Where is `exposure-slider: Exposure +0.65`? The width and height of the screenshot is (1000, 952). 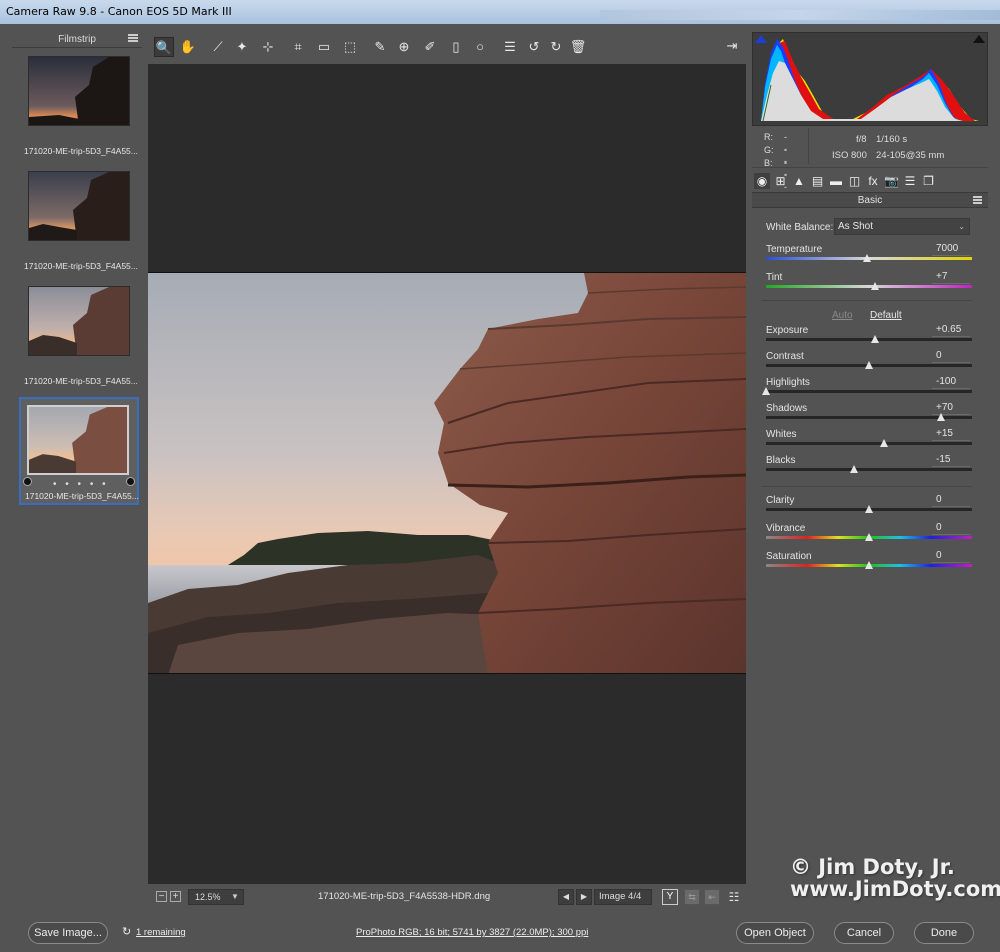
exposure-slider: Exposure +0.65 is located at coordinates (869, 337).